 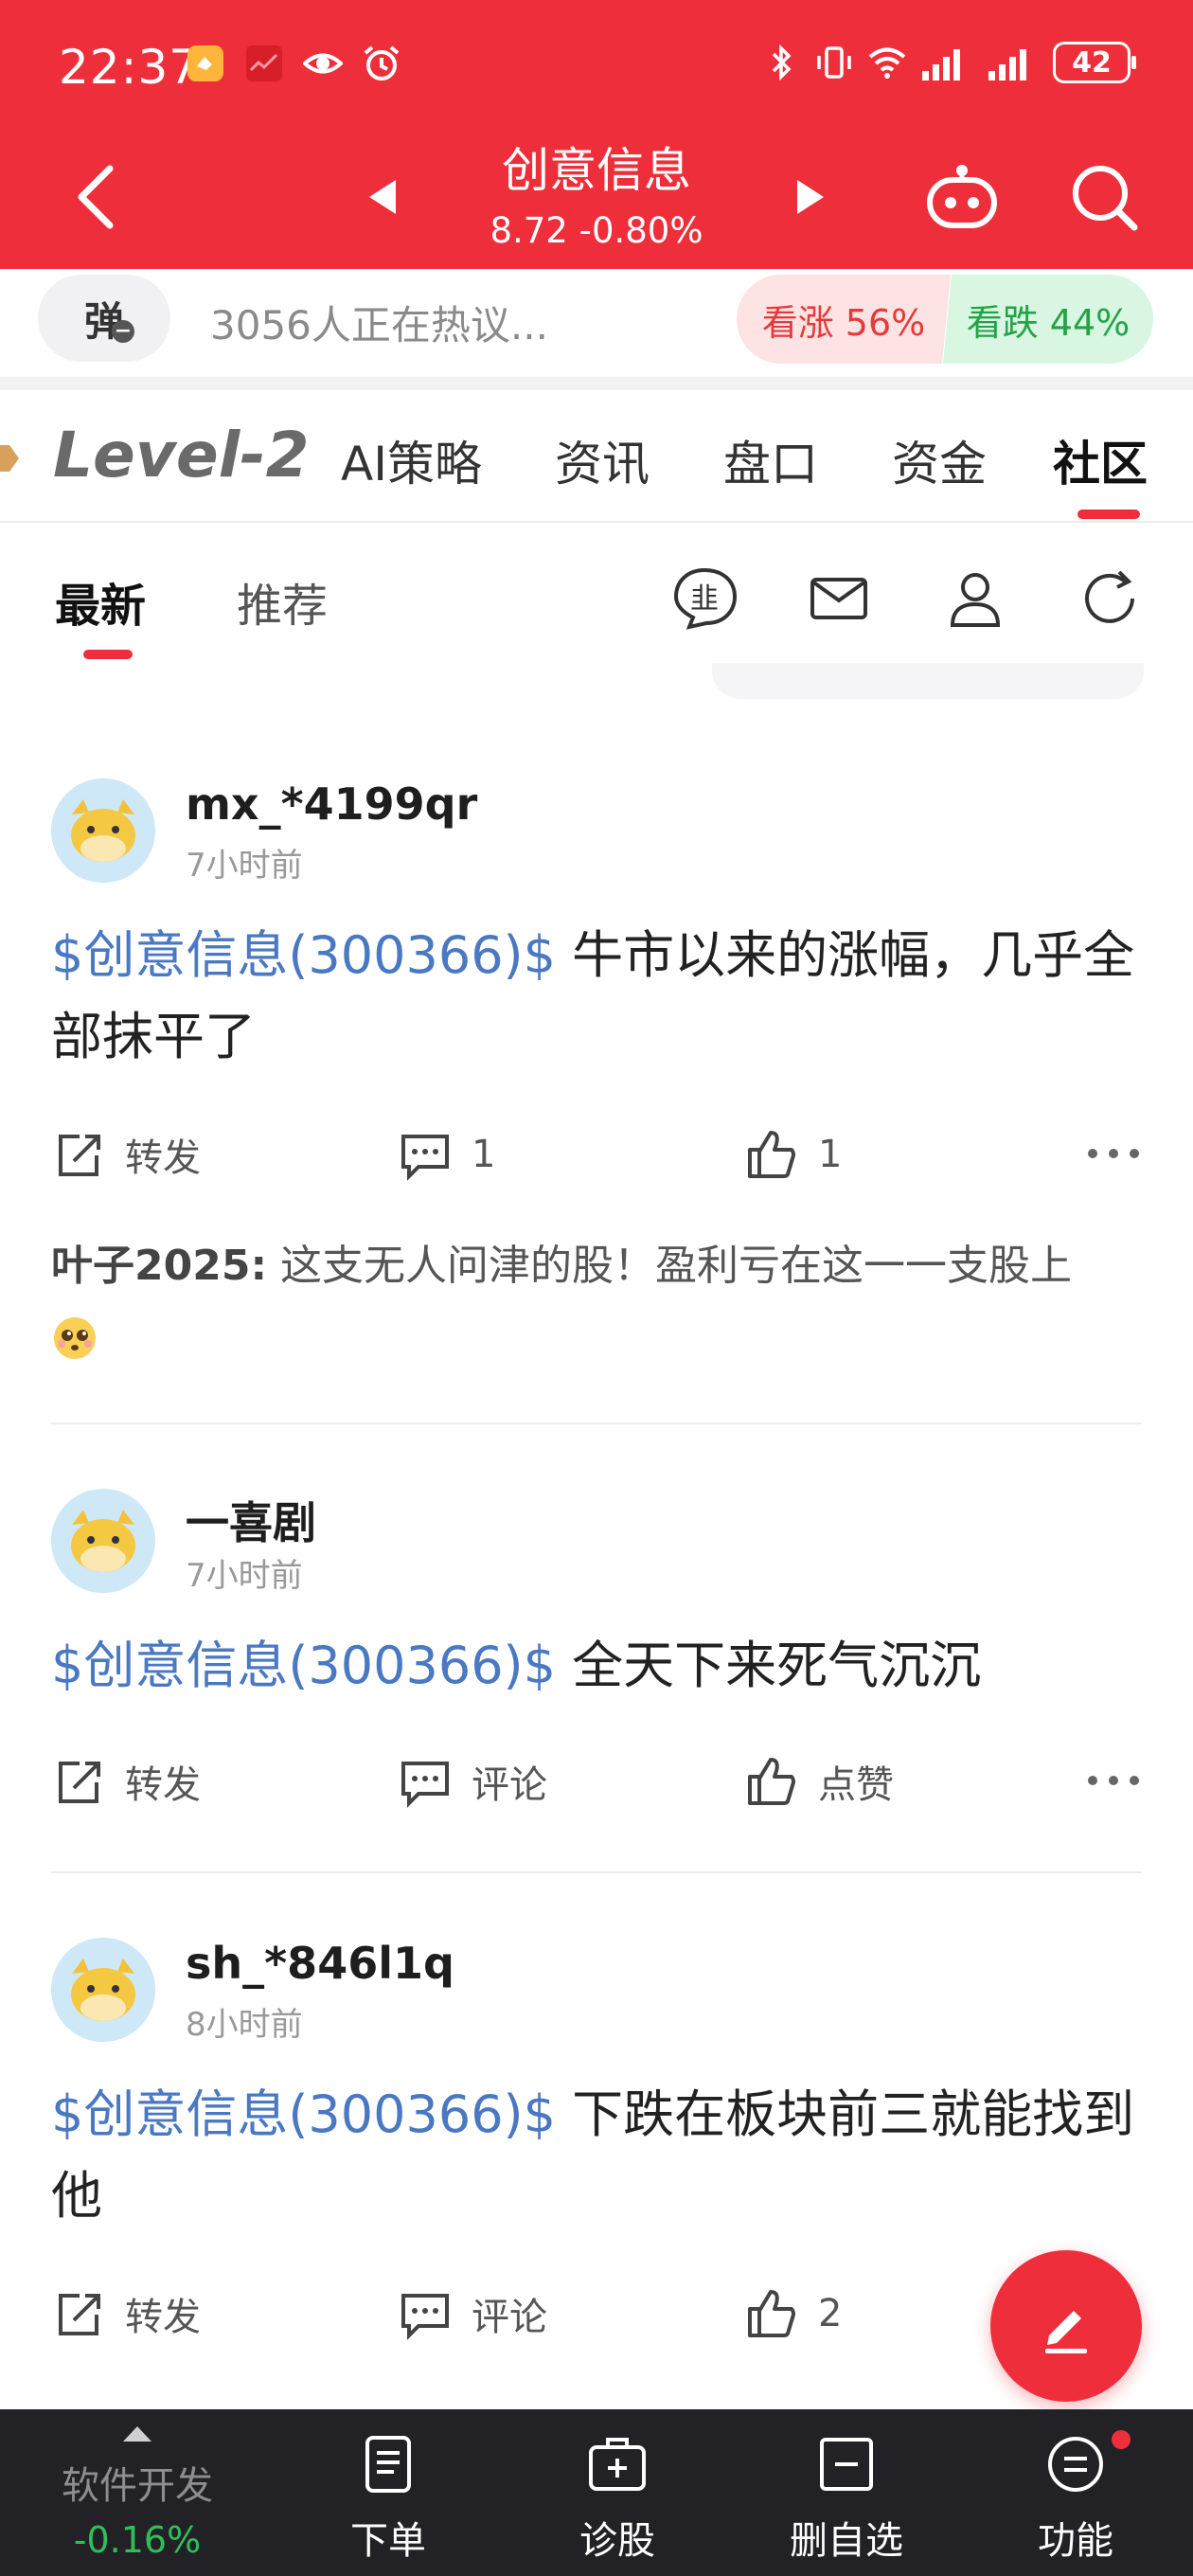 I want to click on comment-author: 叶子2025:, so click(x=159, y=1266).